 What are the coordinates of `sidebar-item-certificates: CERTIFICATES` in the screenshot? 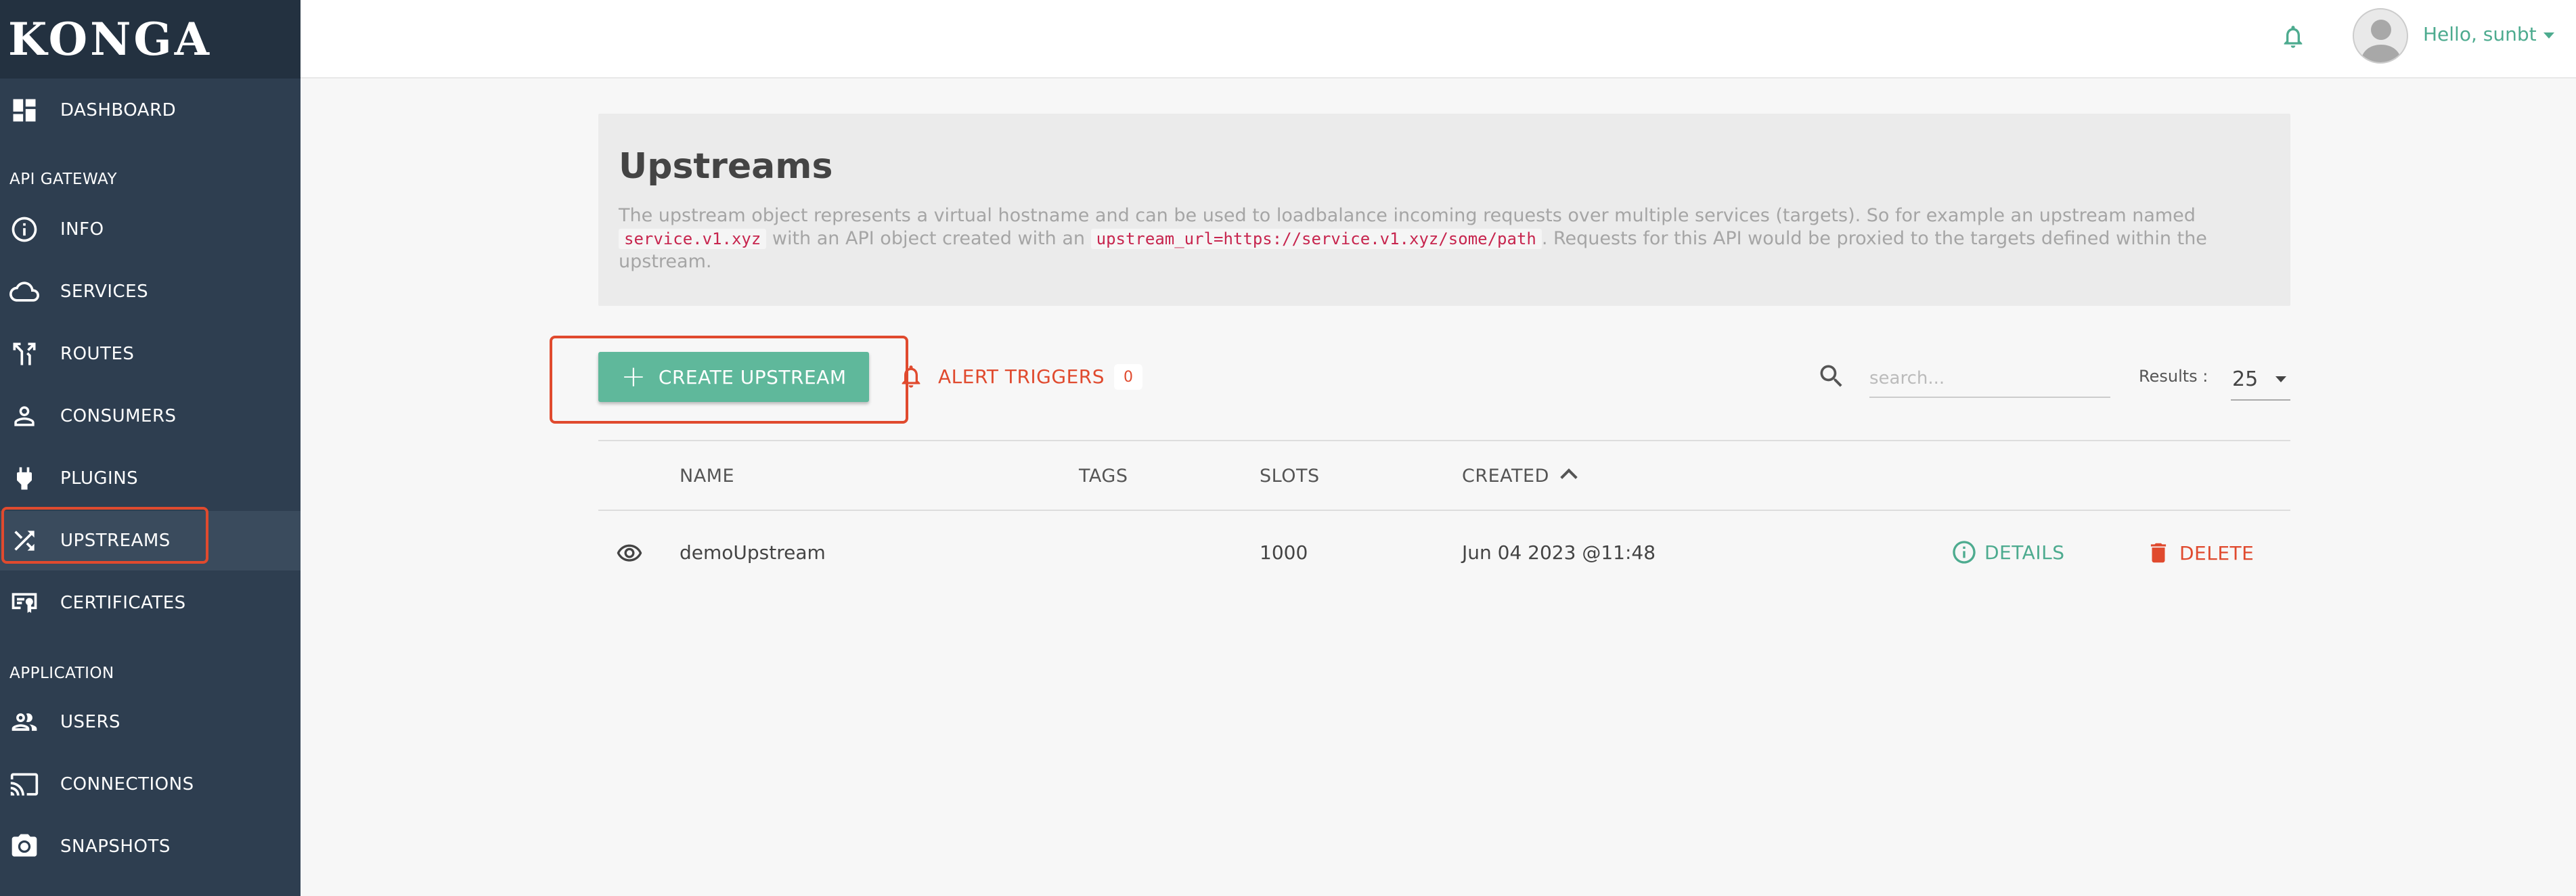 It's located at (150, 603).